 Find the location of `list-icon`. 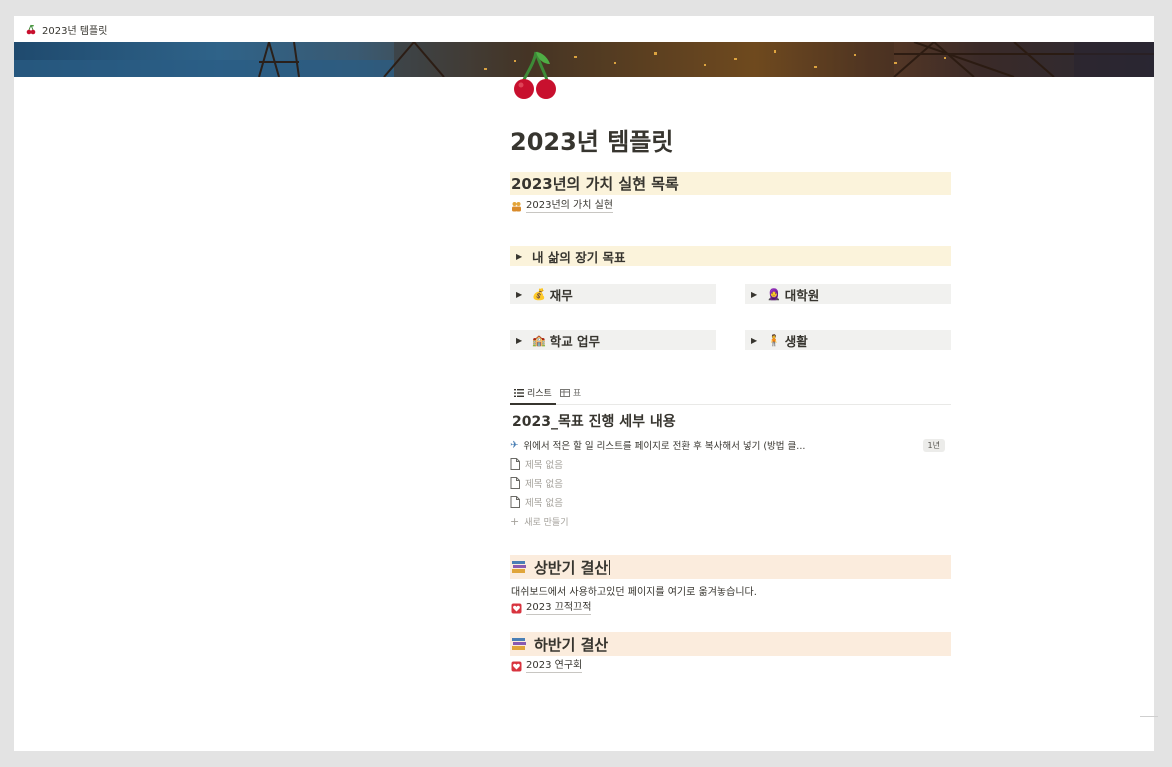

list-icon is located at coordinates (519, 392).